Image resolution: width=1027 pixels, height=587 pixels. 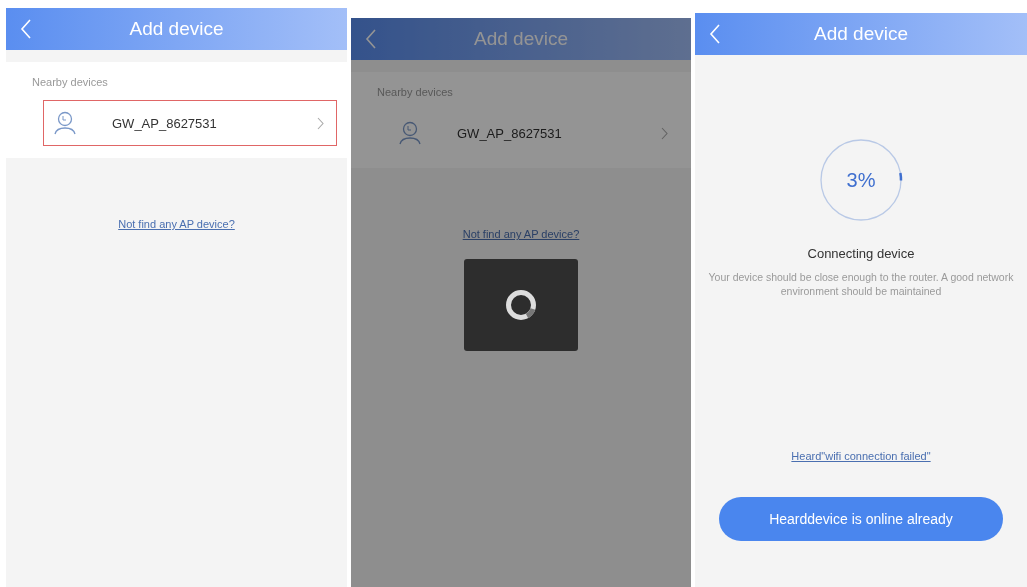 I want to click on online-button: Hearddevice is online already, so click(x=861, y=519).